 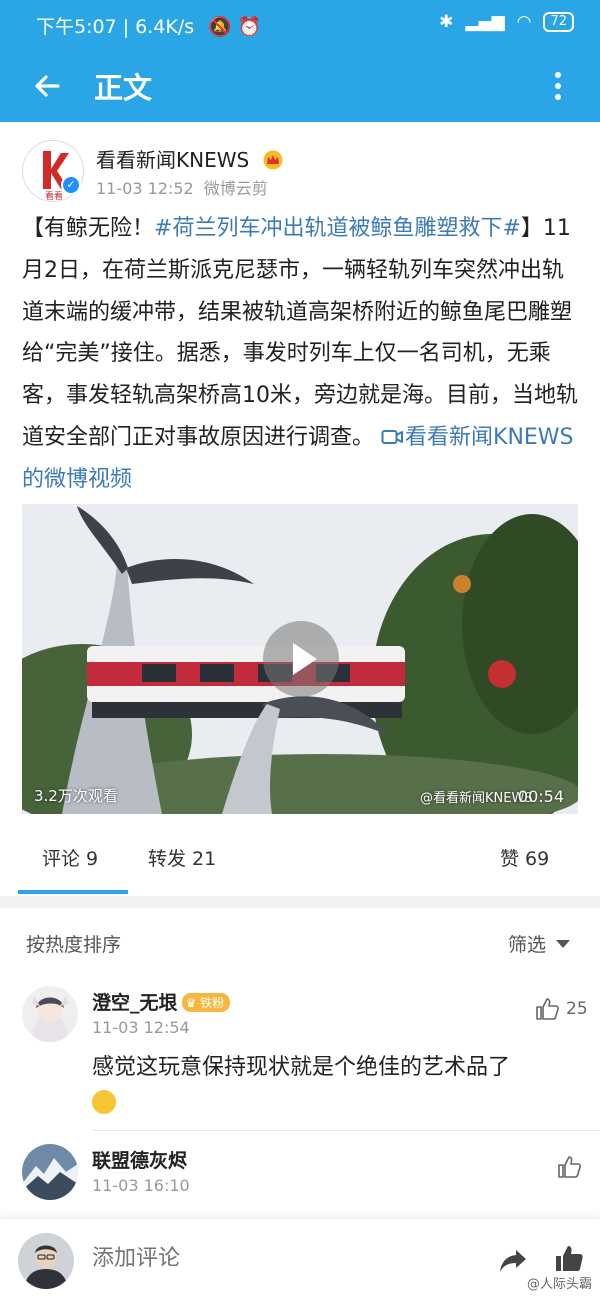 I want to click on mute-alarm-icon: 🔕 ⏰, so click(x=235, y=27).